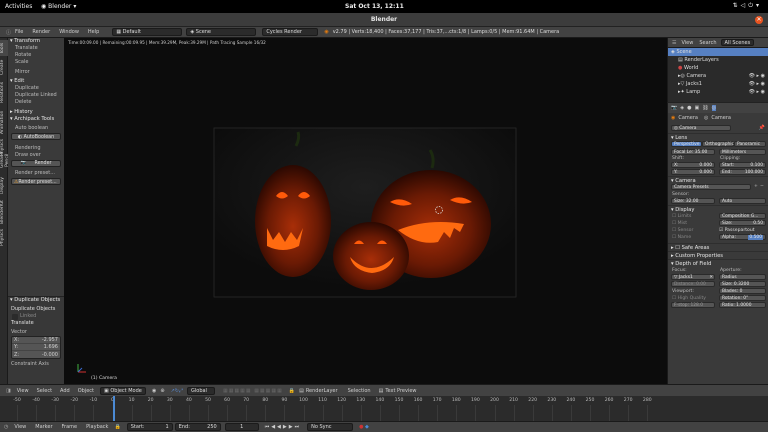 This screenshot has width=768, height=432. I want to click on start-frame-field: Start: 1, so click(149, 427).